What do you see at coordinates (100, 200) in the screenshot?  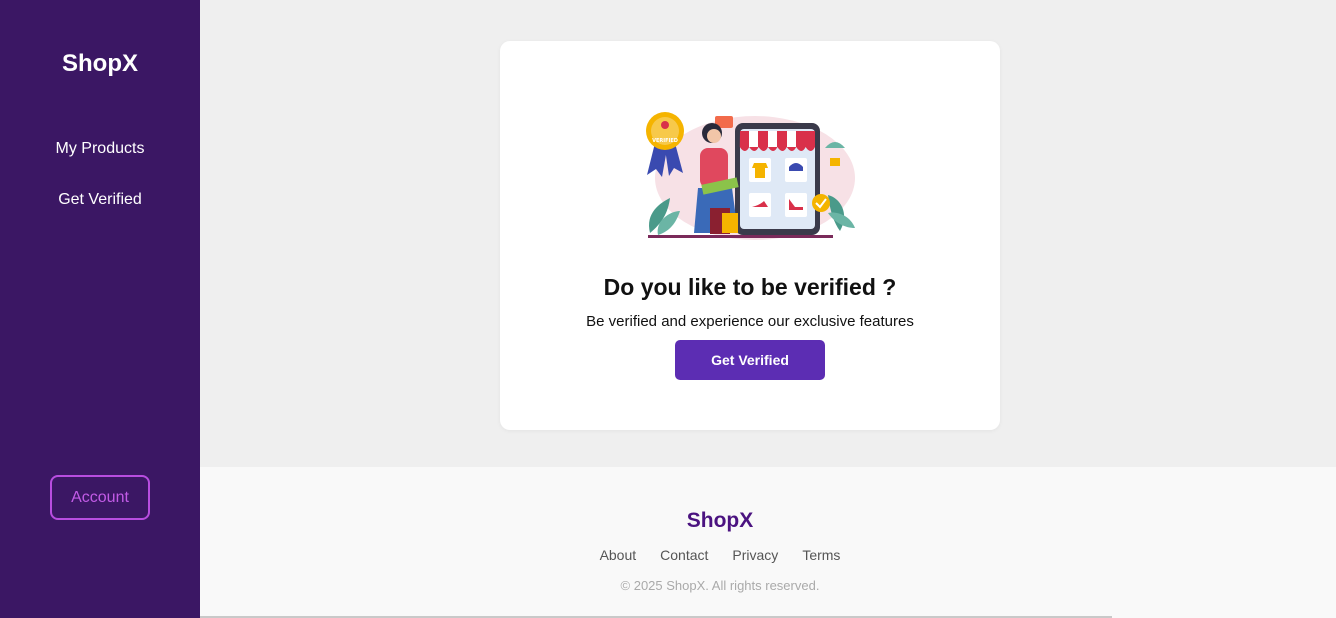 I see `sidebar-item-get-verified: Get Verified` at bounding box center [100, 200].